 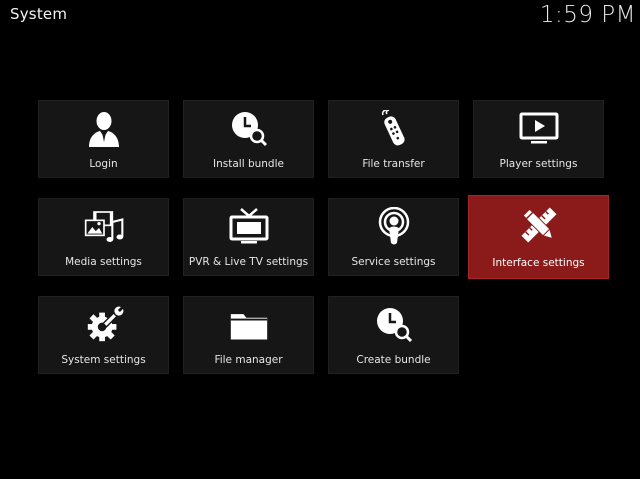 What do you see at coordinates (248, 360) in the screenshot?
I see `tile-label: File manager` at bounding box center [248, 360].